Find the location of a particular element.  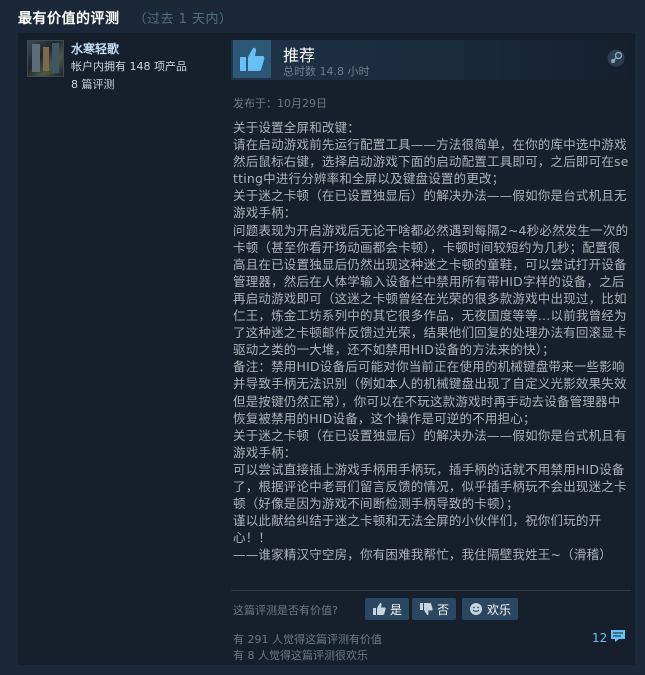

helpful-count: 有 291 人觉得这篇评测有价值 is located at coordinates (307, 639).